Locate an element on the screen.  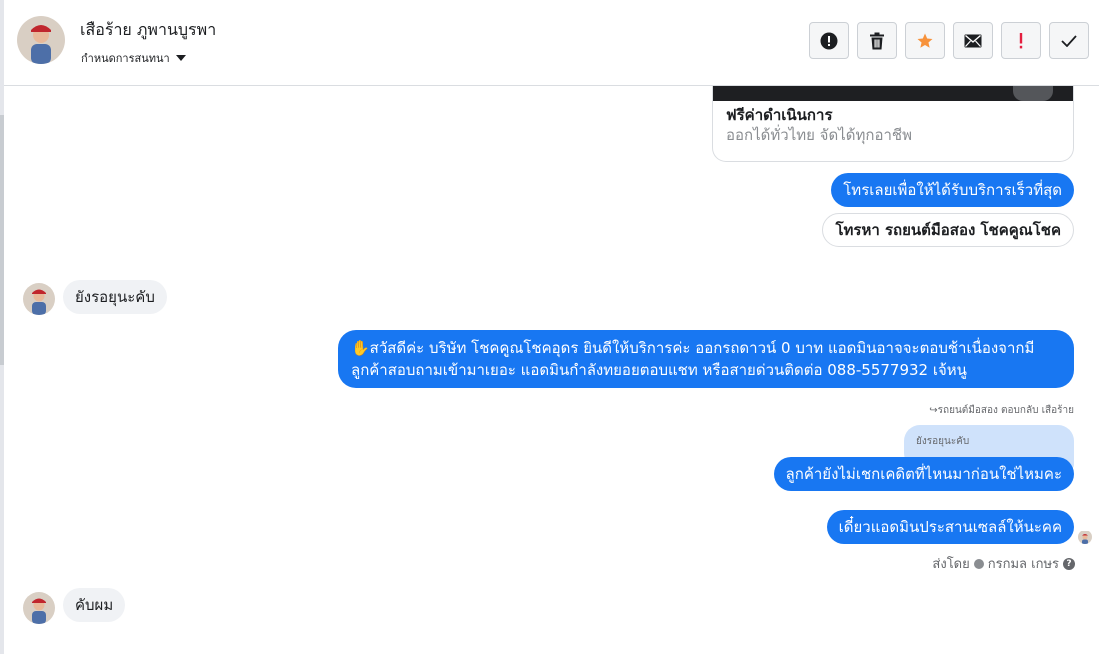
spam-report-button is located at coordinates (829, 40).